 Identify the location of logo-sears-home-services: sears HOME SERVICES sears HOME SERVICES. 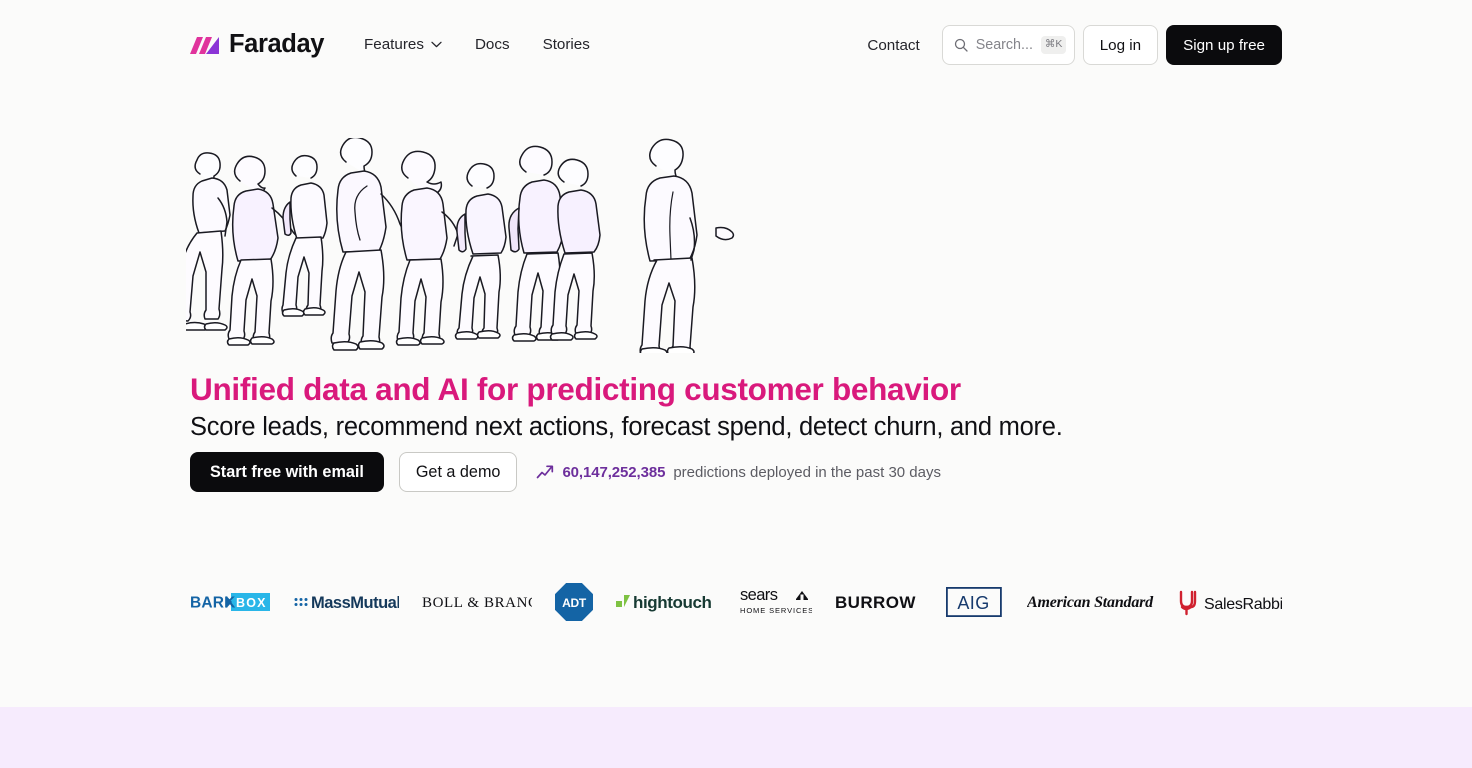
(776, 602).